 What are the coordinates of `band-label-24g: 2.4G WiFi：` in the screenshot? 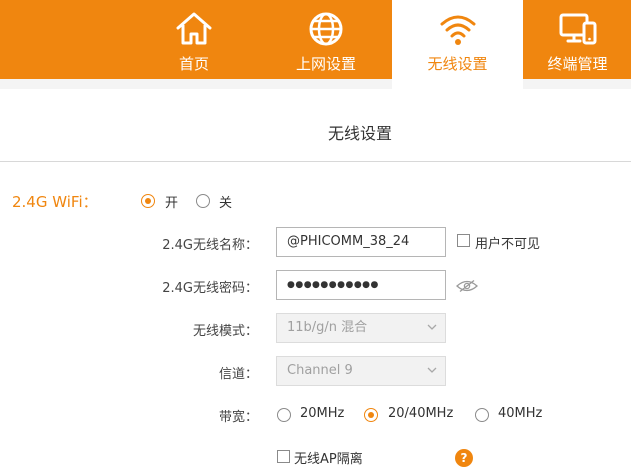 It's located at (55, 202).